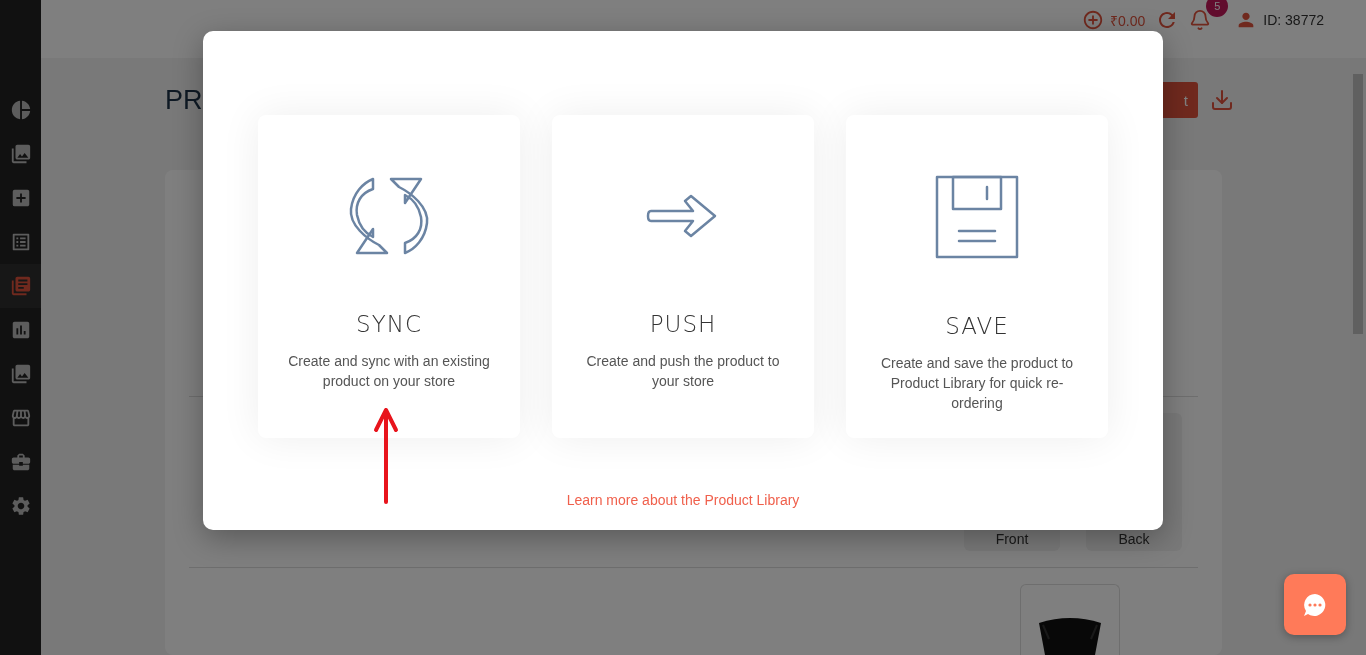 The width and height of the screenshot is (1366, 655). What do you see at coordinates (683, 371) in the screenshot?
I see `option-description: Create and push the product to your store` at bounding box center [683, 371].